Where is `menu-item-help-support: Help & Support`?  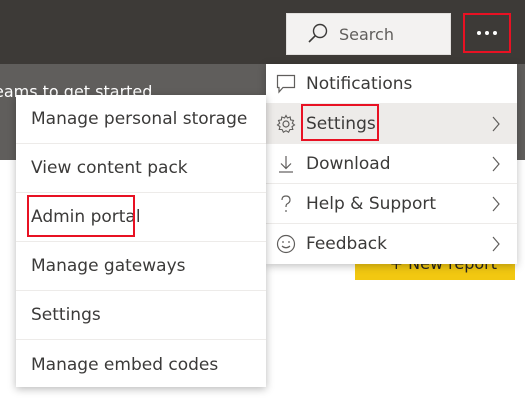 menu-item-help-support: Help & Support is located at coordinates (391, 204).